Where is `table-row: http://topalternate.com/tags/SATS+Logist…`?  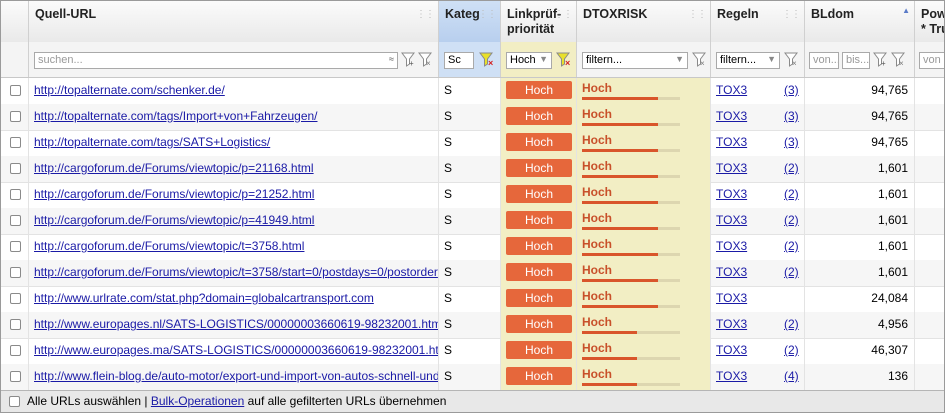
table-row: http://topalternate.com/tags/SATS+Logist… is located at coordinates (472, 143).